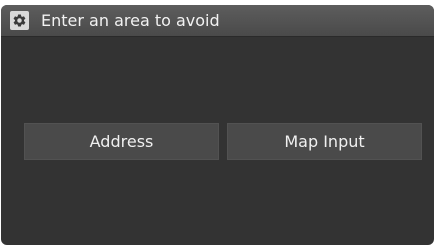 Image resolution: width=436 pixels, height=246 pixels. Describe the element at coordinates (19, 20) in the screenshot. I see `gear-icon` at that location.